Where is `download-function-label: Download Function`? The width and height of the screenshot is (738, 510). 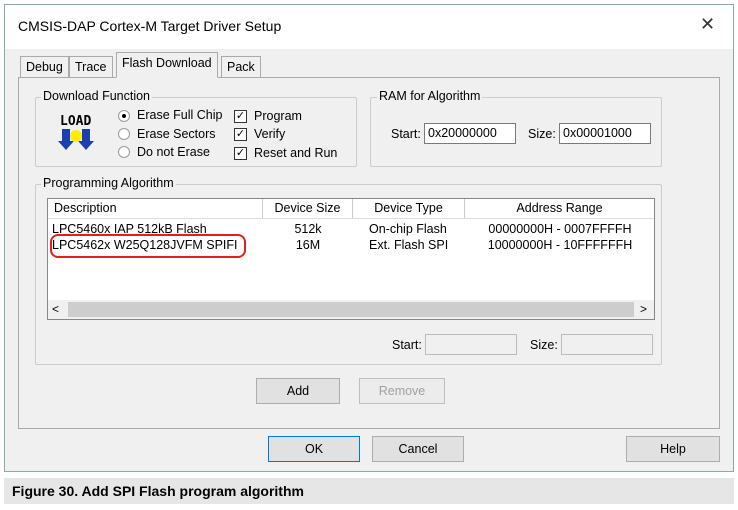 download-function-label: Download Function is located at coordinates (97, 96).